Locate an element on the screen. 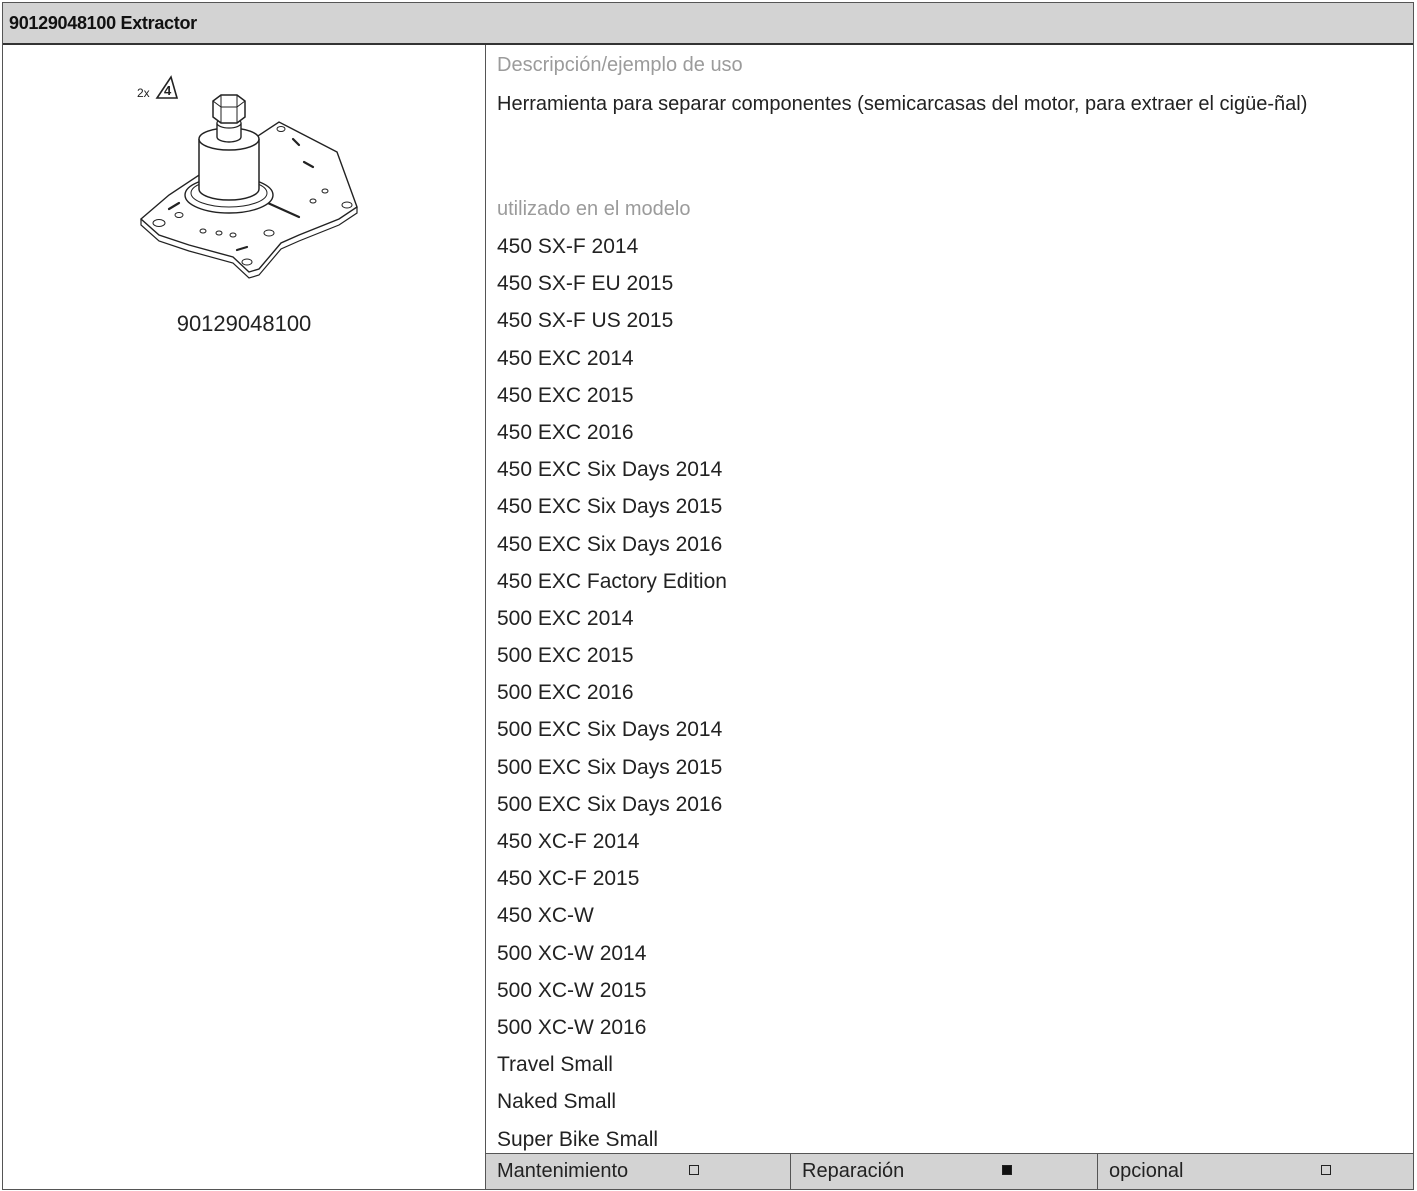 The height and width of the screenshot is (1191, 1417). category-optional-checkbox-icon is located at coordinates (1326, 1170).